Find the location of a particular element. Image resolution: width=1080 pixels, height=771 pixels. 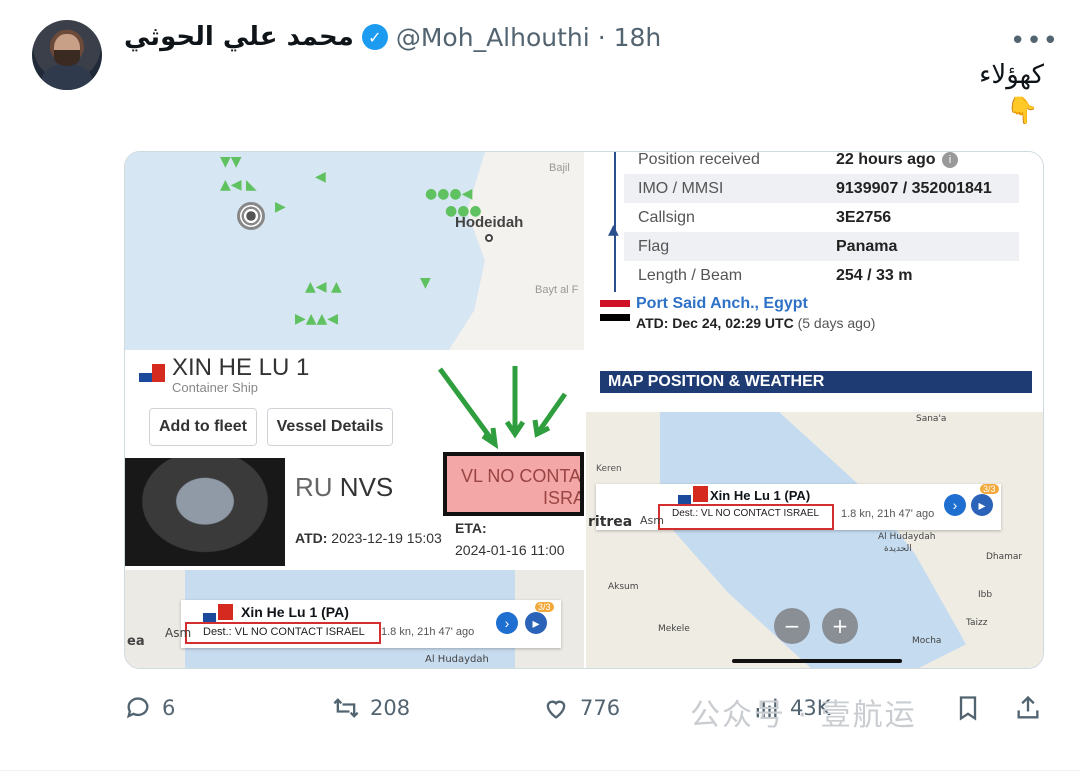

map-city-ea: ea is located at coordinates (136, 641).